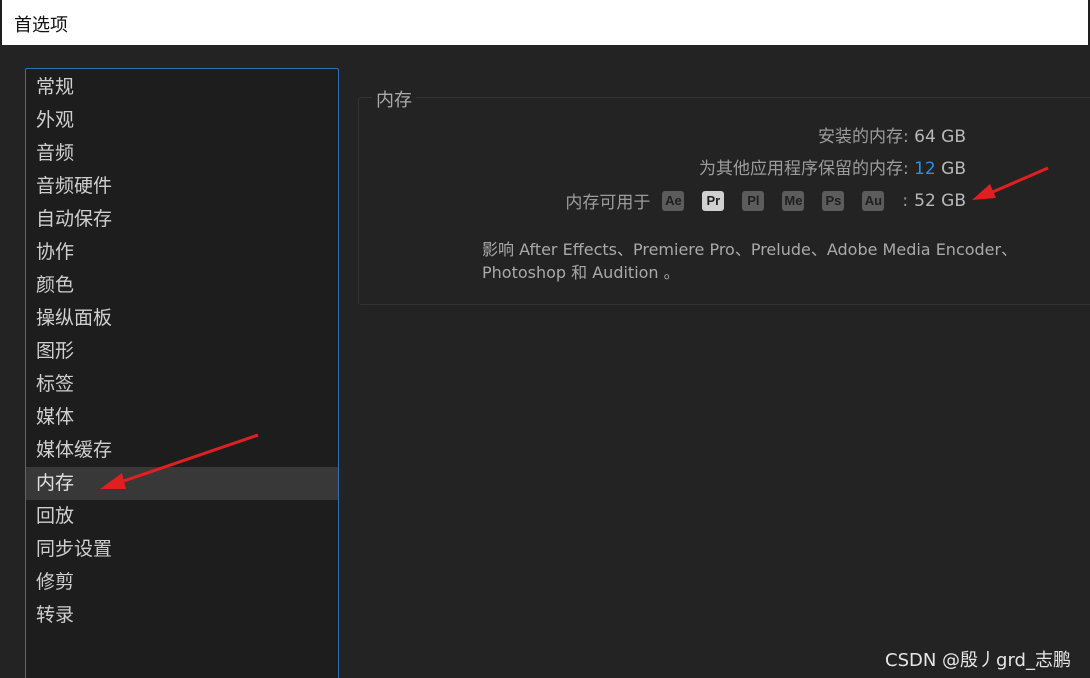  What do you see at coordinates (793, 200) in the screenshot?
I see `media-encoder-icon: Me` at bounding box center [793, 200].